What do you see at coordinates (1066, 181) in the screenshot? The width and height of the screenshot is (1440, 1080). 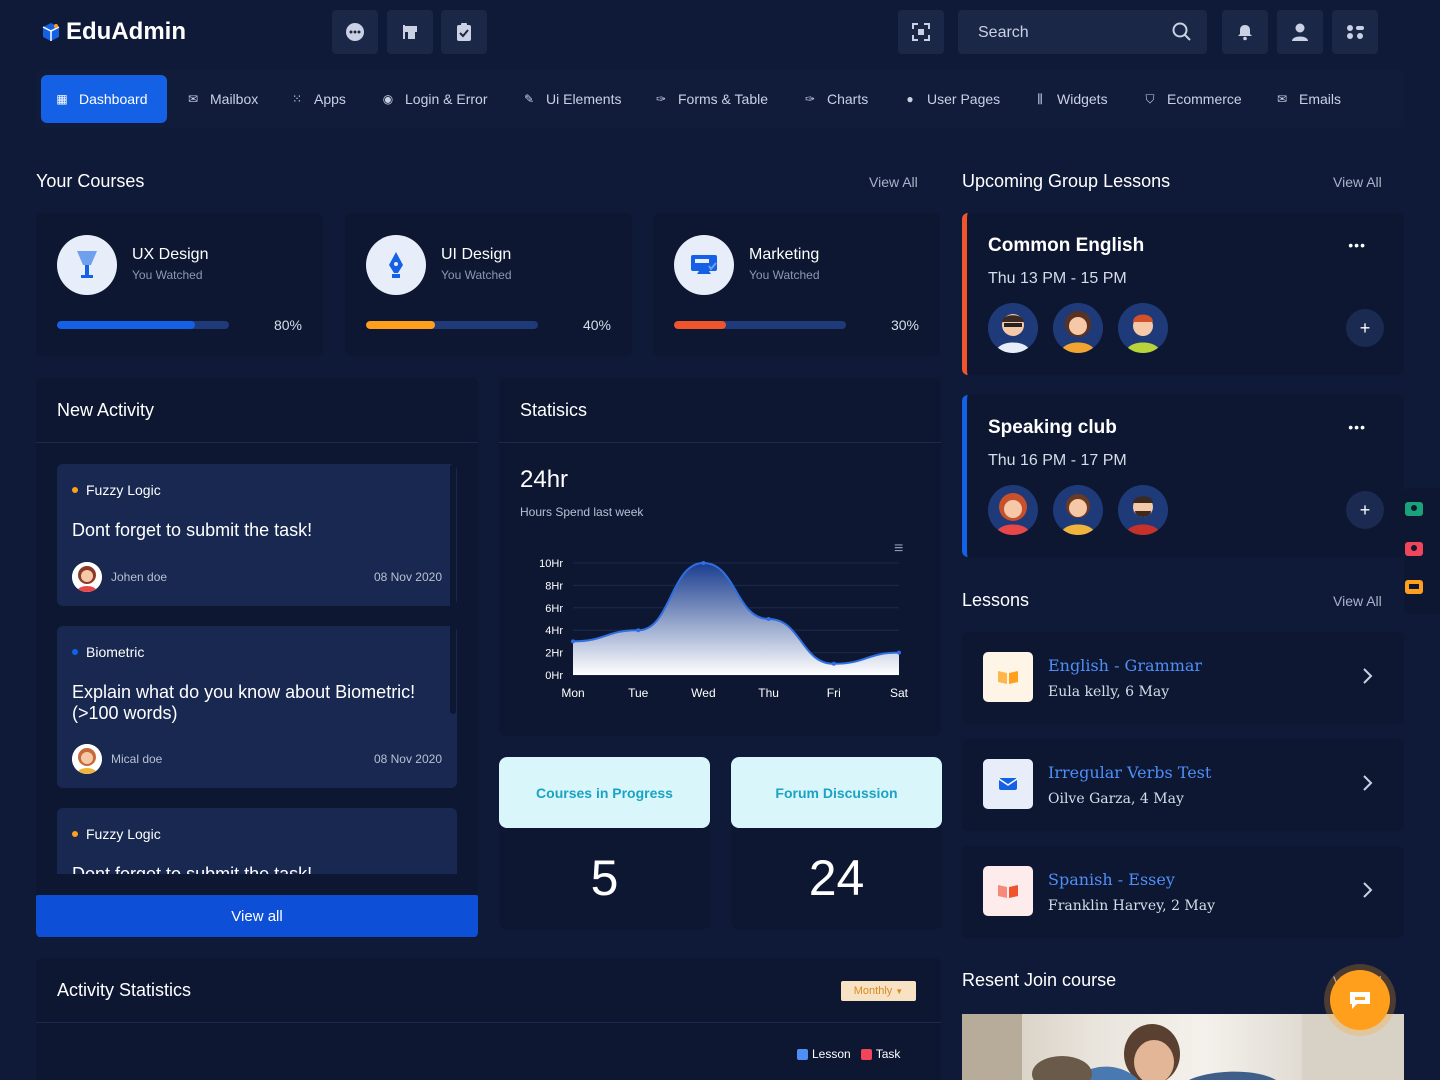 I see `group-lessons-title: Upcoming Group Lessons` at bounding box center [1066, 181].